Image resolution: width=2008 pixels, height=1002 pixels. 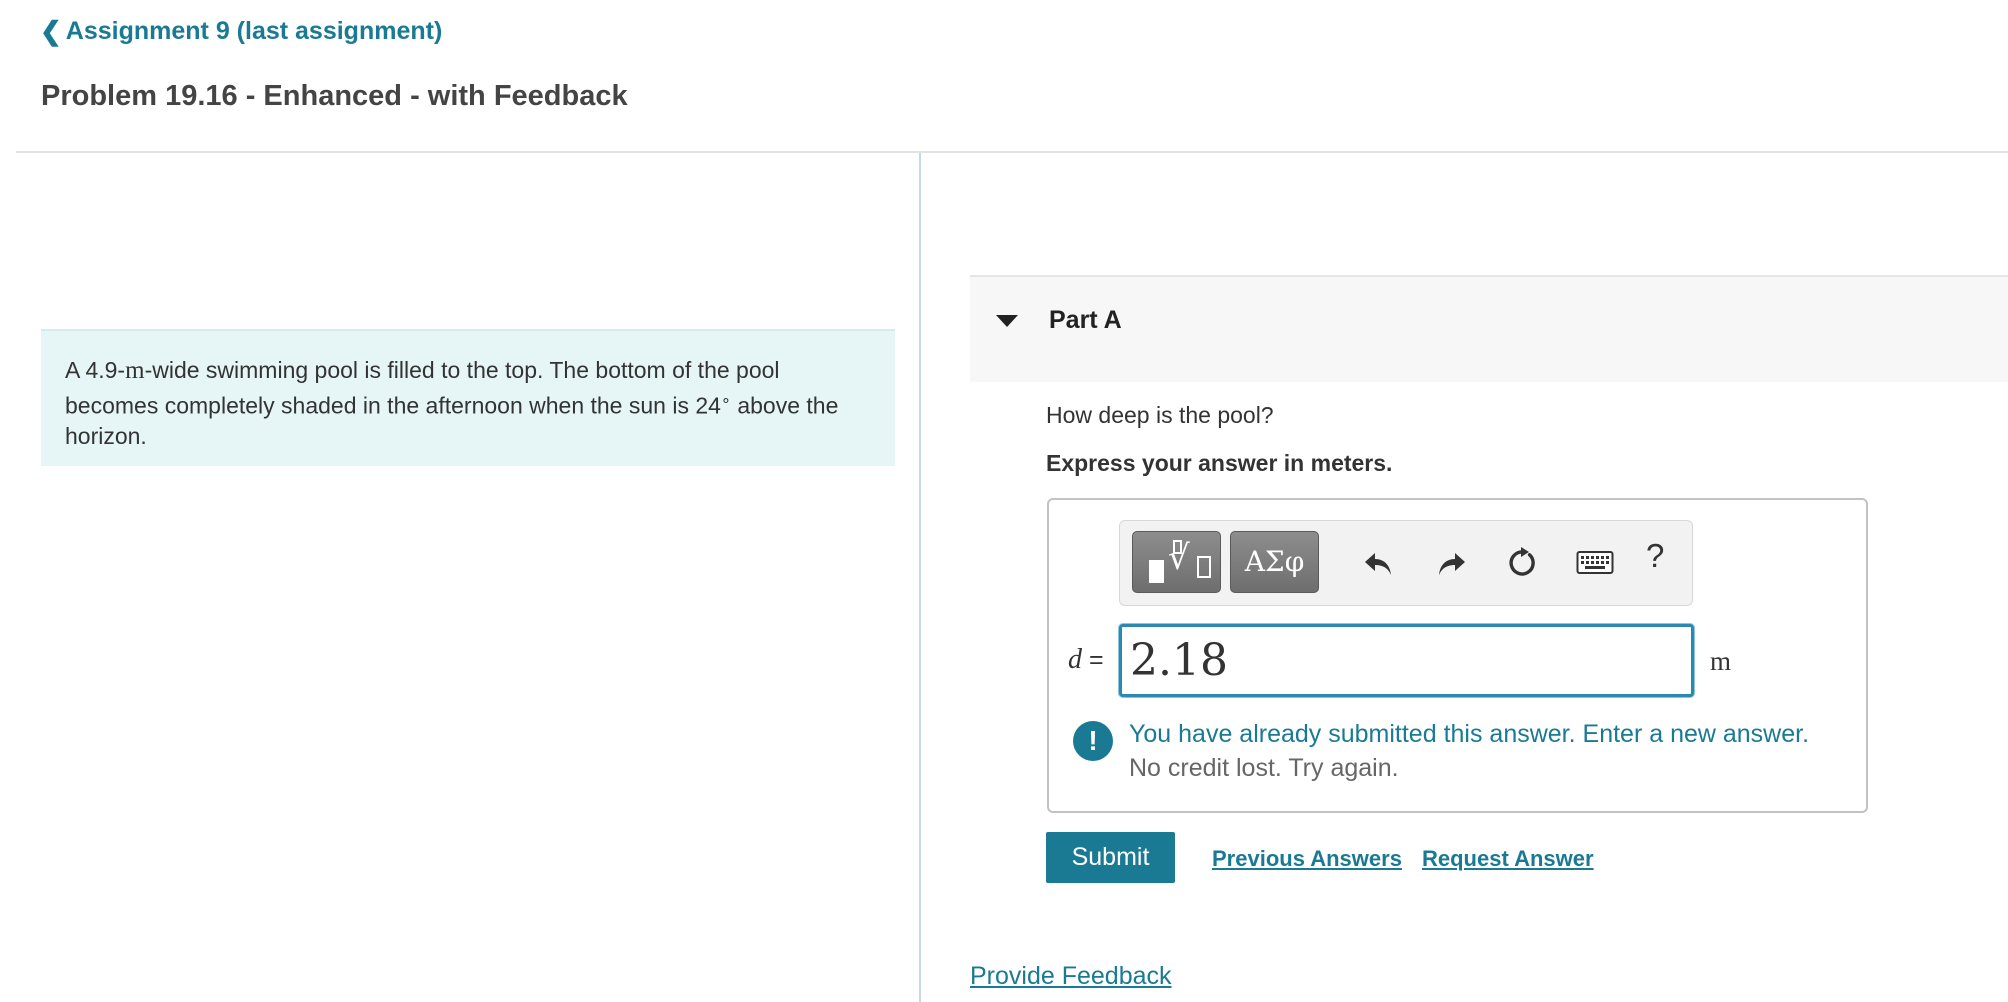 I want to click on chevron-left-icon: ❮, so click(x=51, y=31).